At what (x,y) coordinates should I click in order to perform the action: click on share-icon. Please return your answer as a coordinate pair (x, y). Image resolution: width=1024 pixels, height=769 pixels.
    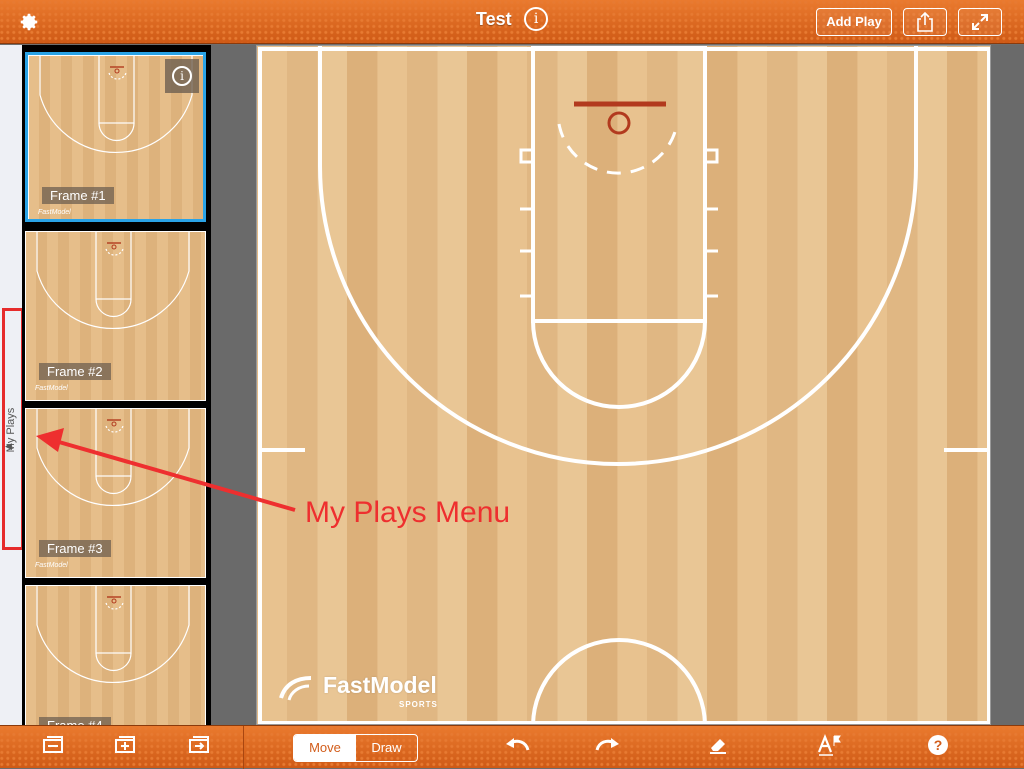
    Looking at the image, I should click on (925, 21).